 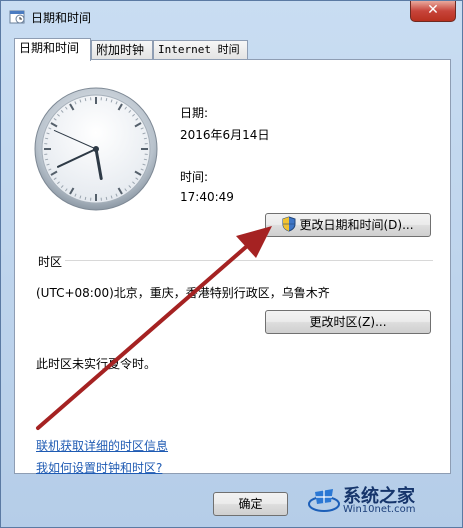 I want to click on tab-label: Internet 时间, so click(x=199, y=49).